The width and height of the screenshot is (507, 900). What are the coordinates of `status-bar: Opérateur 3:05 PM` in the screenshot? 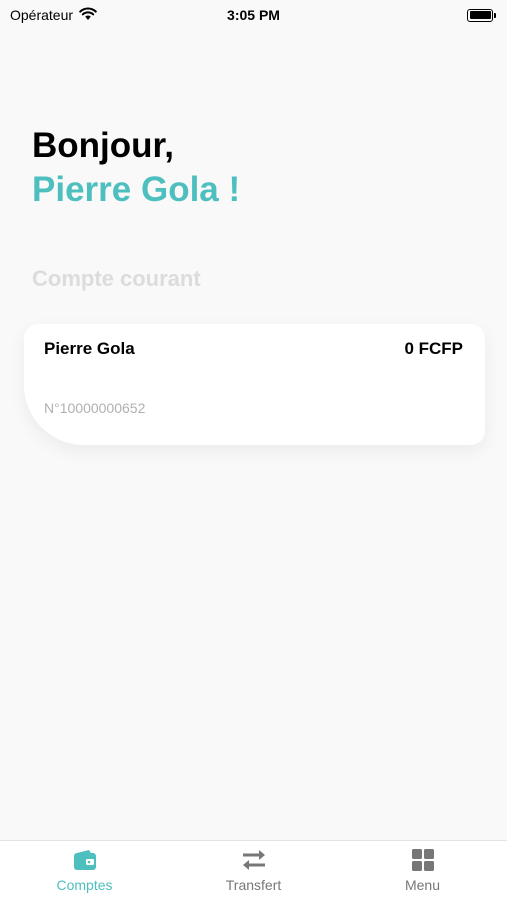 It's located at (253, 15).